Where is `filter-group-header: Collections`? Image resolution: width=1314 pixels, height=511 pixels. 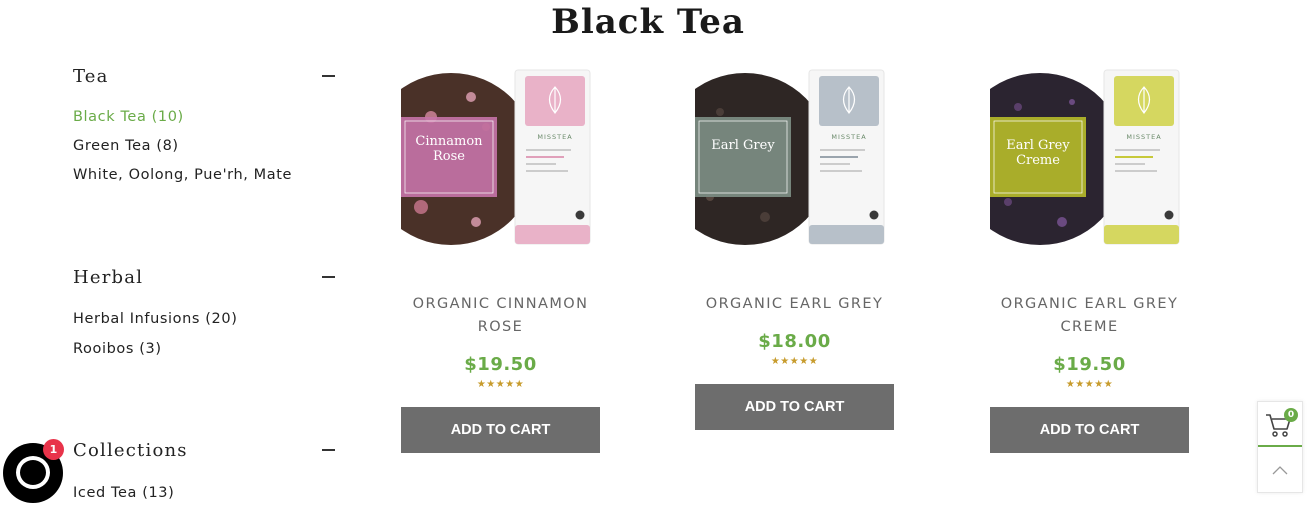
filter-group-header: Collections is located at coordinates (204, 450).